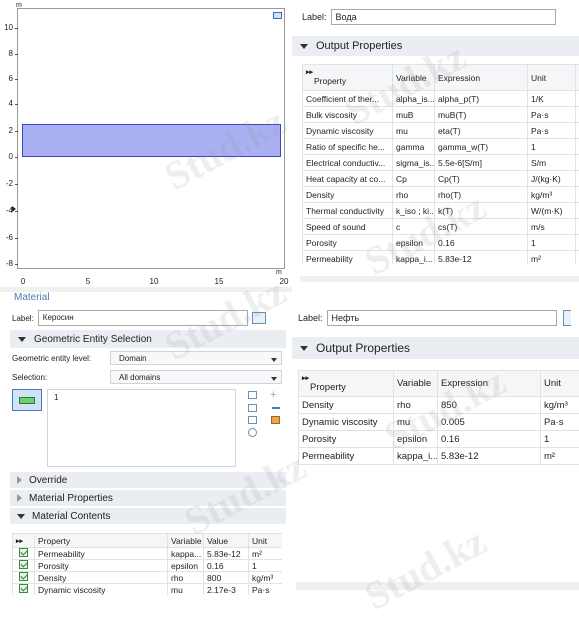  I want to click on zoom-selection-icon, so click(275, 420).